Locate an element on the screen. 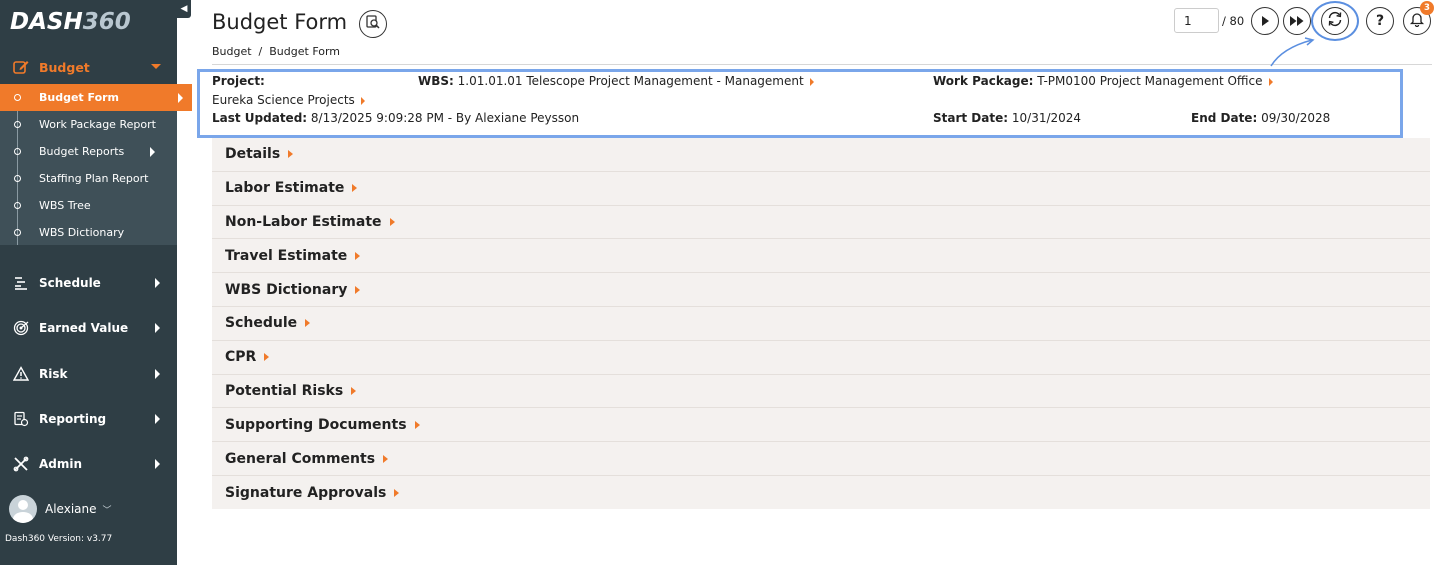  sidebar-item-label: Risk is located at coordinates (53, 373).